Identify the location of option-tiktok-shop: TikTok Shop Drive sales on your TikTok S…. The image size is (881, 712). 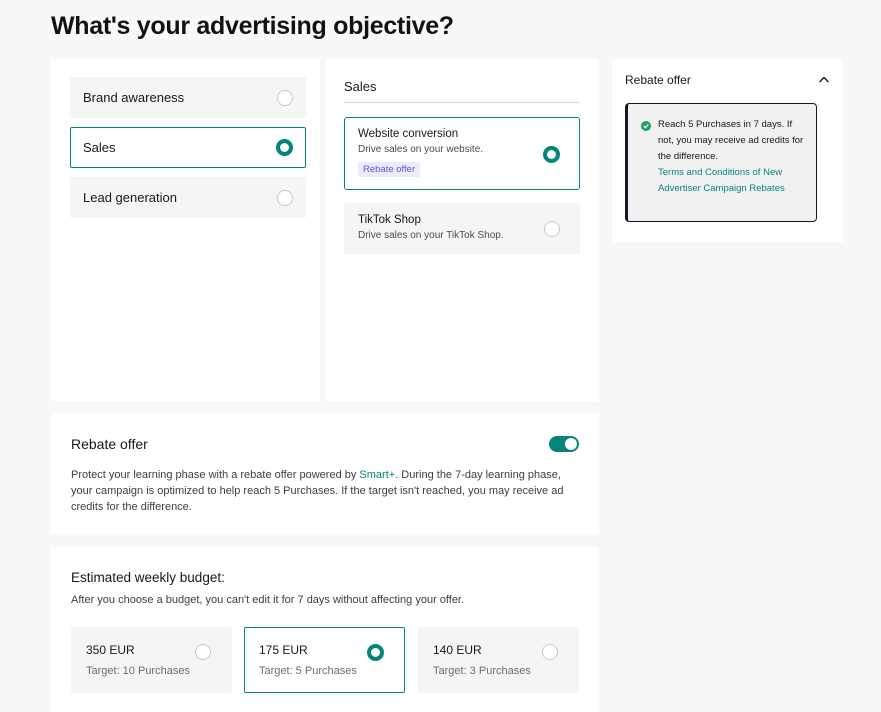
(462, 228).